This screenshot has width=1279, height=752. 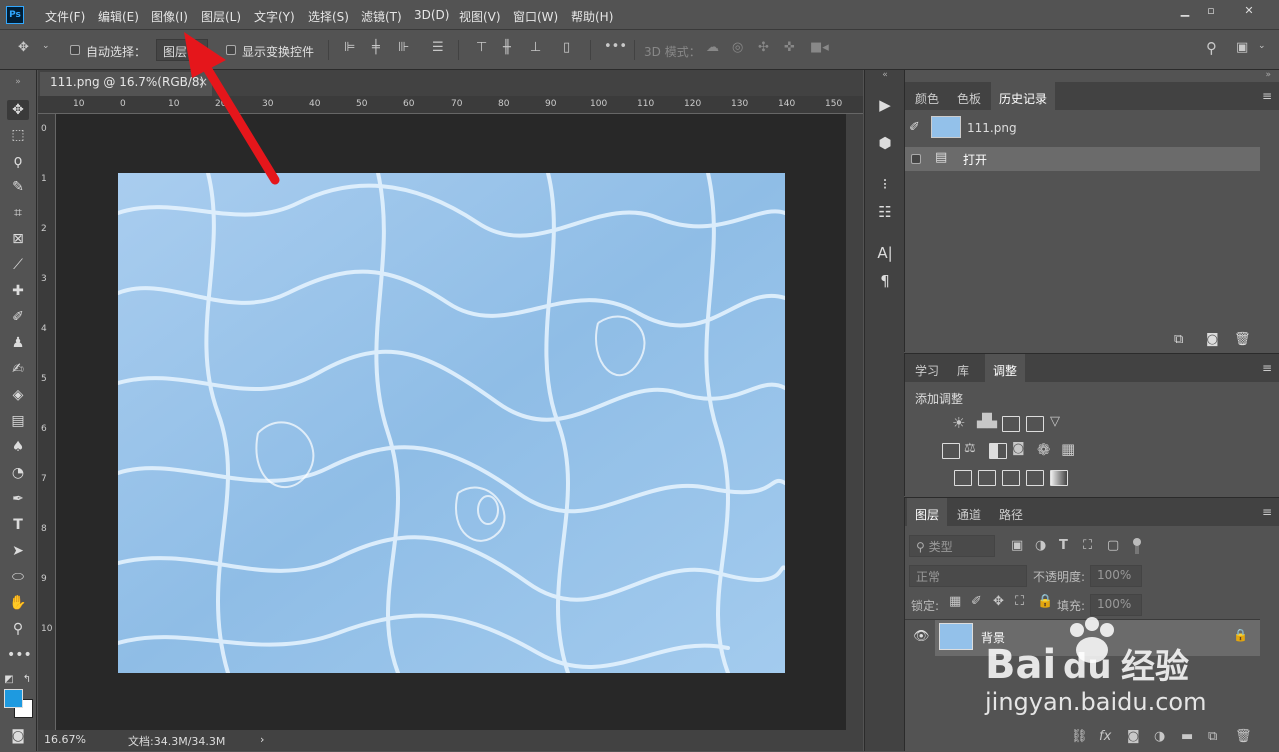 What do you see at coordinates (1079, 736) in the screenshot?
I see `link-layers-icon: ⛓` at bounding box center [1079, 736].